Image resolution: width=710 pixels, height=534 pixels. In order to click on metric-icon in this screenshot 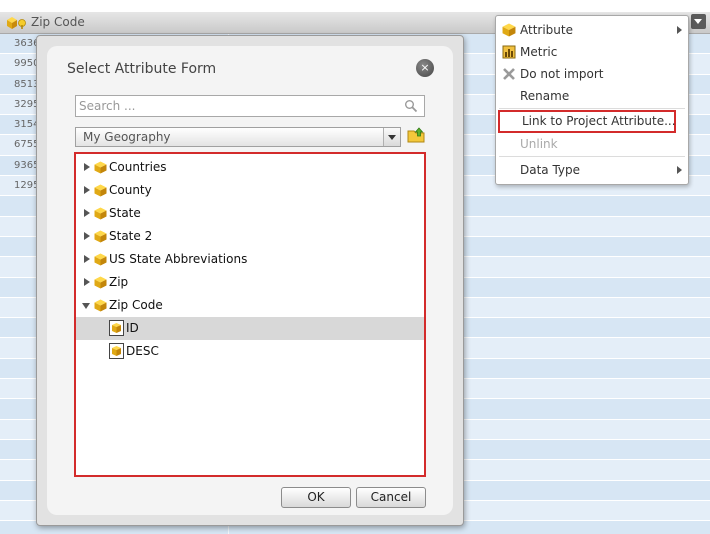, I will do `click(509, 52)`.